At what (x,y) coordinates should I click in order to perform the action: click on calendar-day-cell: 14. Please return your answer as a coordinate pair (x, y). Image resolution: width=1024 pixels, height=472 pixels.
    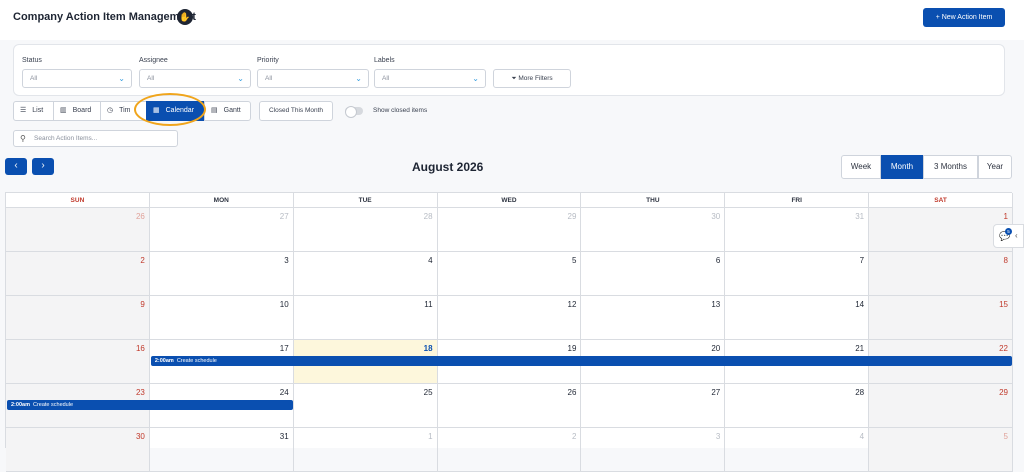
    Looking at the image, I should click on (797, 318).